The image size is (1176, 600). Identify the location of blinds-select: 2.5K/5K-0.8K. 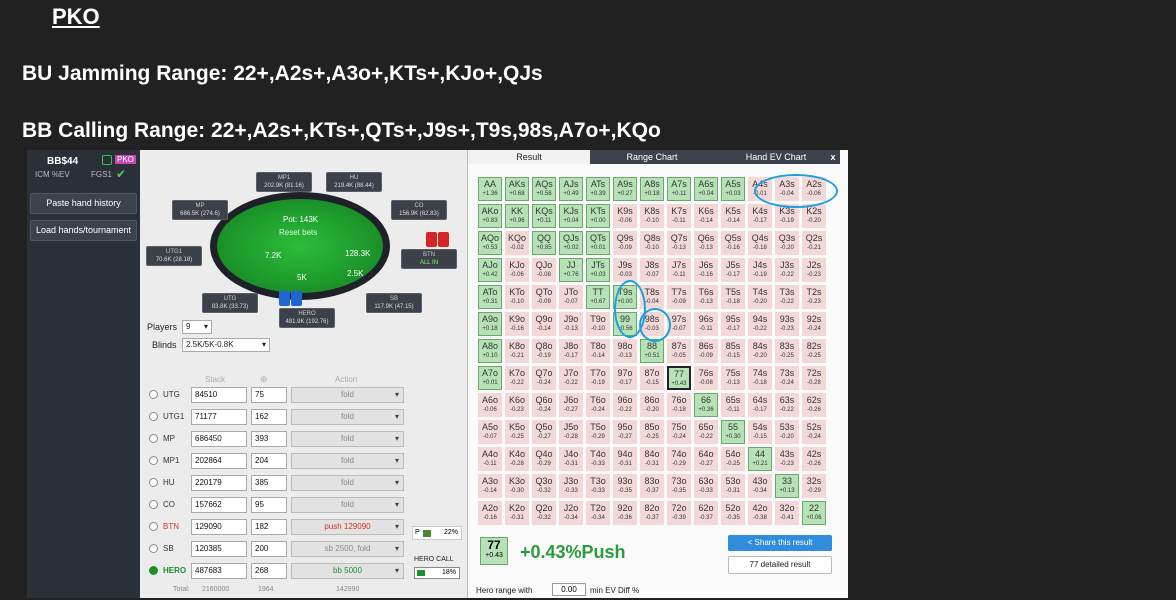
(226, 345).